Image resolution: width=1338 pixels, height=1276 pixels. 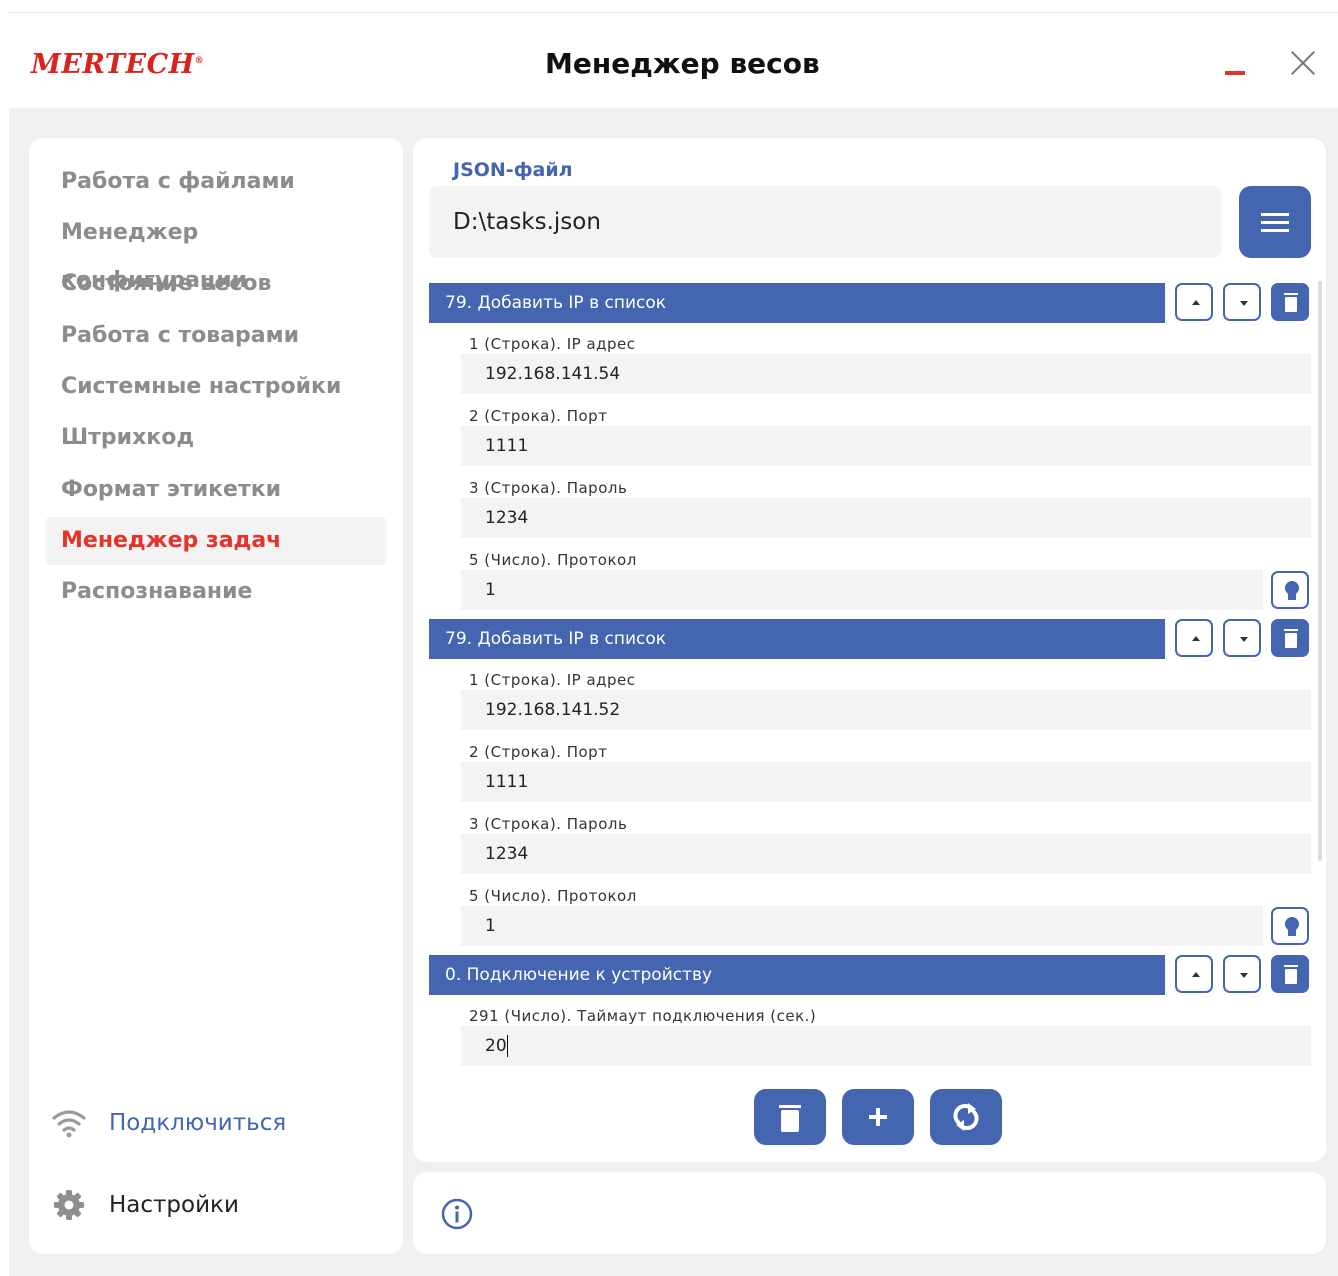 I want to click on info-bar, so click(x=869, y=1213).